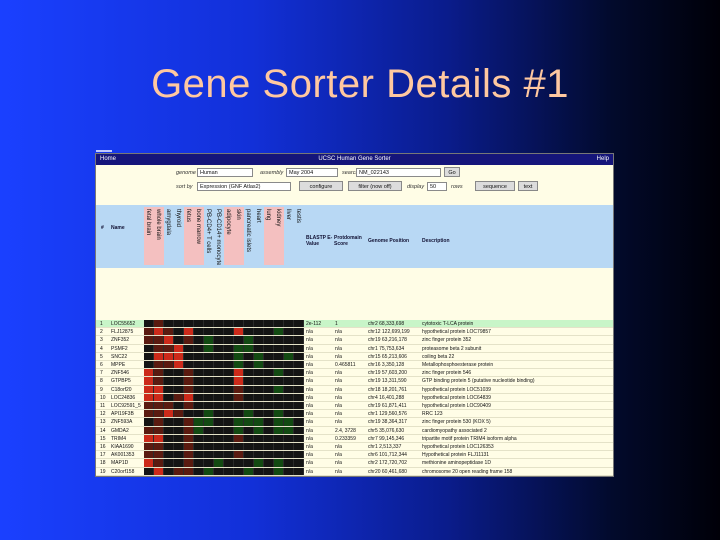 The image size is (720, 540). What do you see at coordinates (225, 172) in the screenshot?
I see `genome-select: Human` at bounding box center [225, 172].